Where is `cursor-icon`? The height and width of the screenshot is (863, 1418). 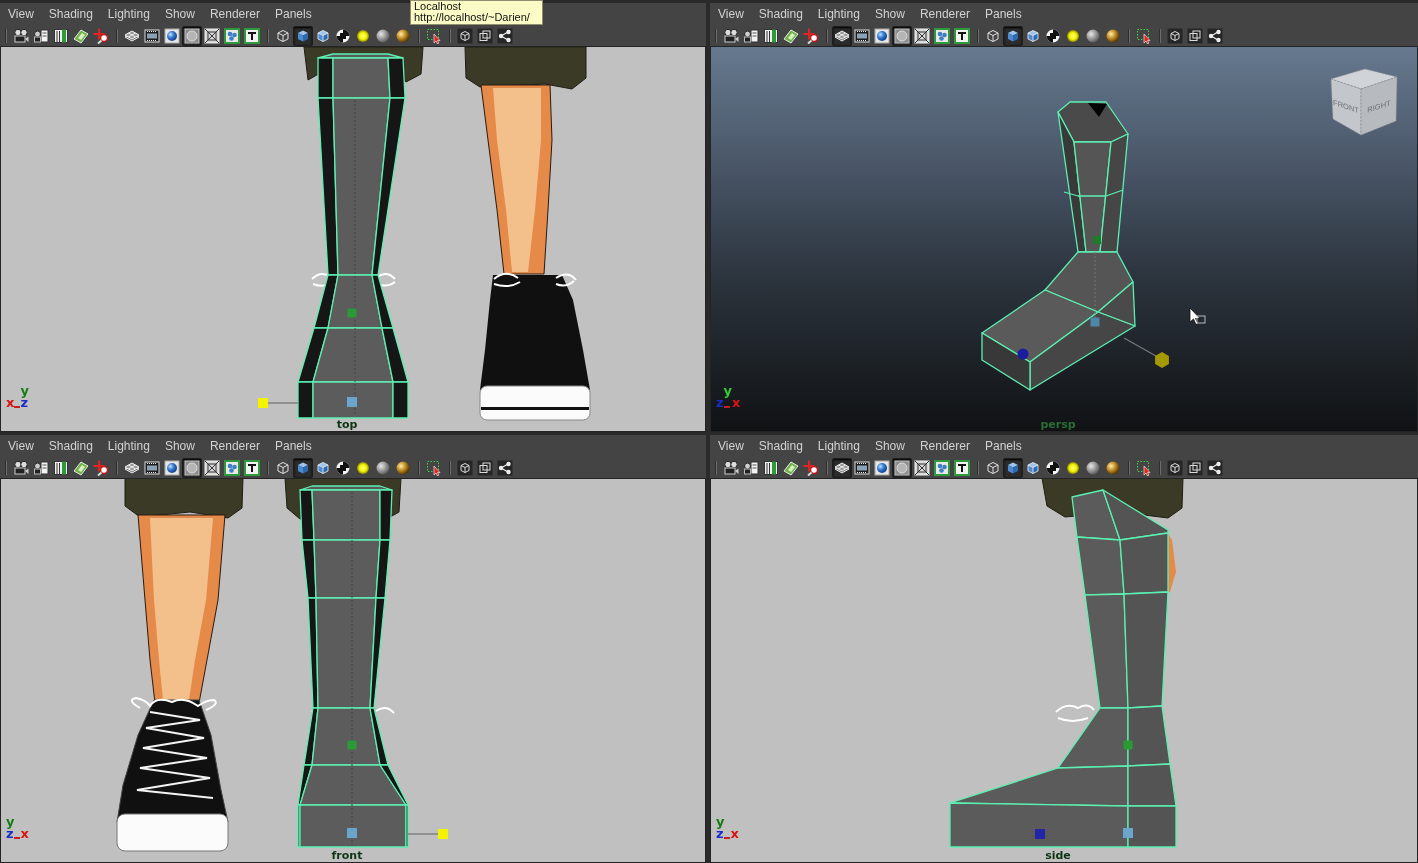
cursor-icon is located at coordinates (1197, 316).